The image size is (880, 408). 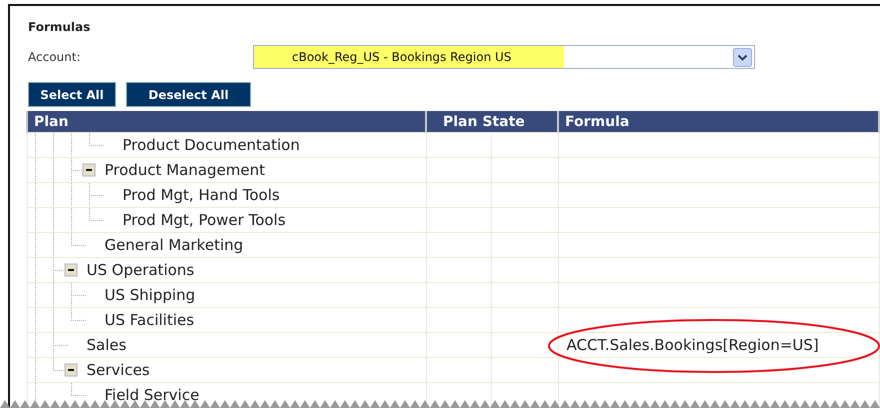 What do you see at coordinates (118, 370) in the screenshot?
I see `tree-item: Services` at bounding box center [118, 370].